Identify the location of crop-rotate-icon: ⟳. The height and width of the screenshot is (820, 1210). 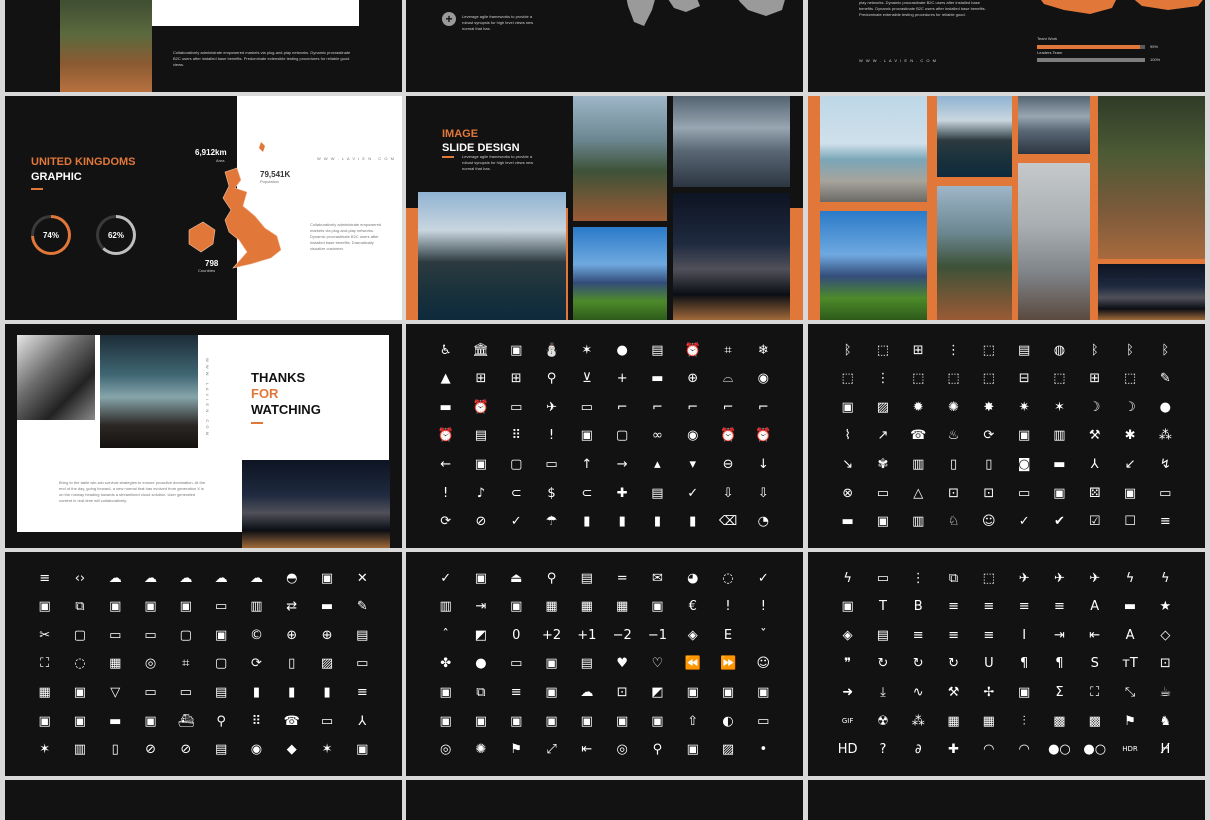
(256, 664).